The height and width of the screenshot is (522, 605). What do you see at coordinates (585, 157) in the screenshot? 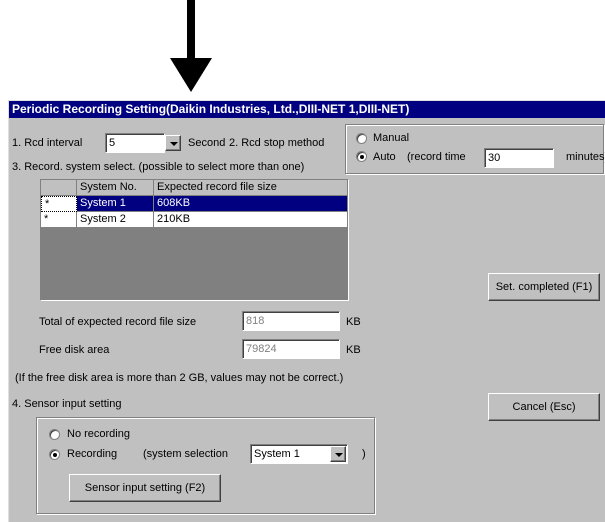
I see `record-time-unit: minutes)` at bounding box center [585, 157].